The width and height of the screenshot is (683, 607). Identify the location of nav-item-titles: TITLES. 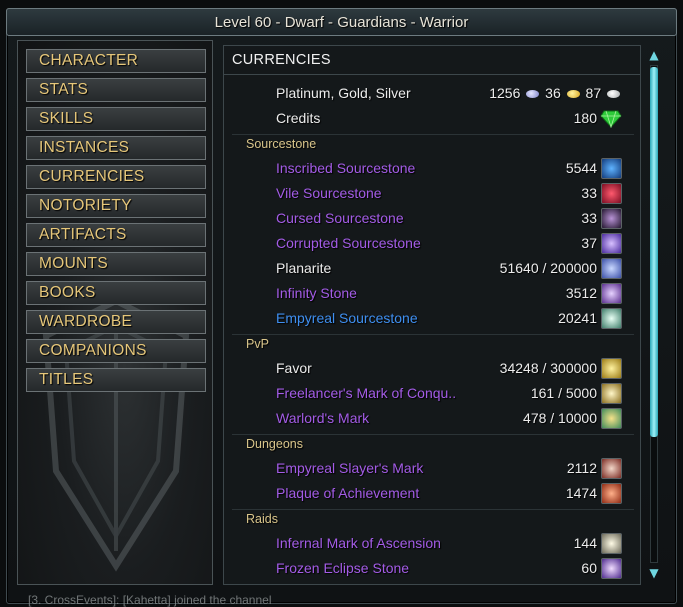
(116, 380).